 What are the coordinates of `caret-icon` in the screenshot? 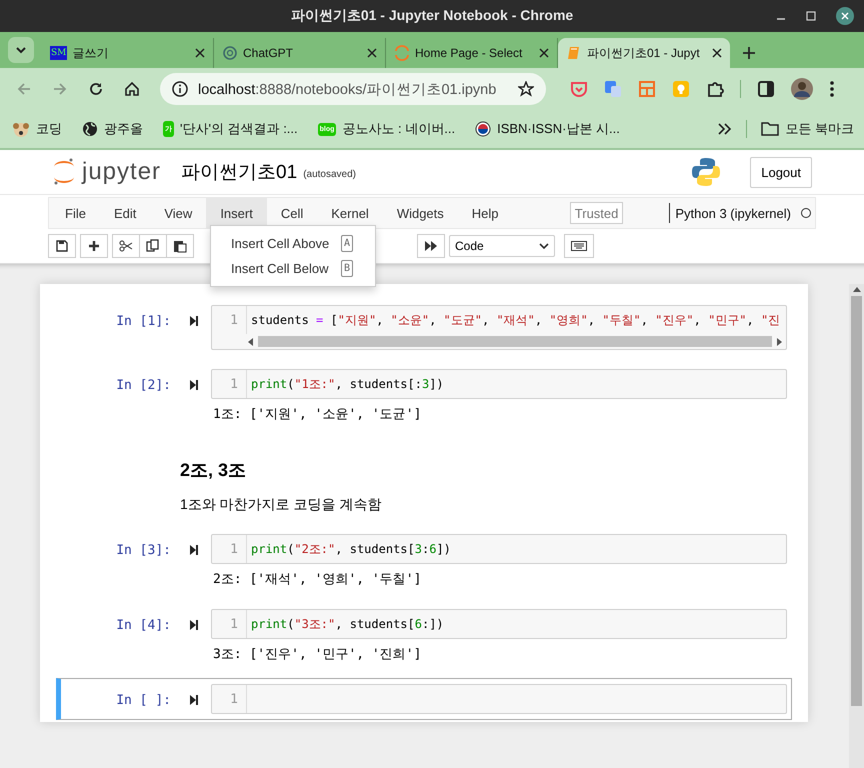 It's located at (544, 246).